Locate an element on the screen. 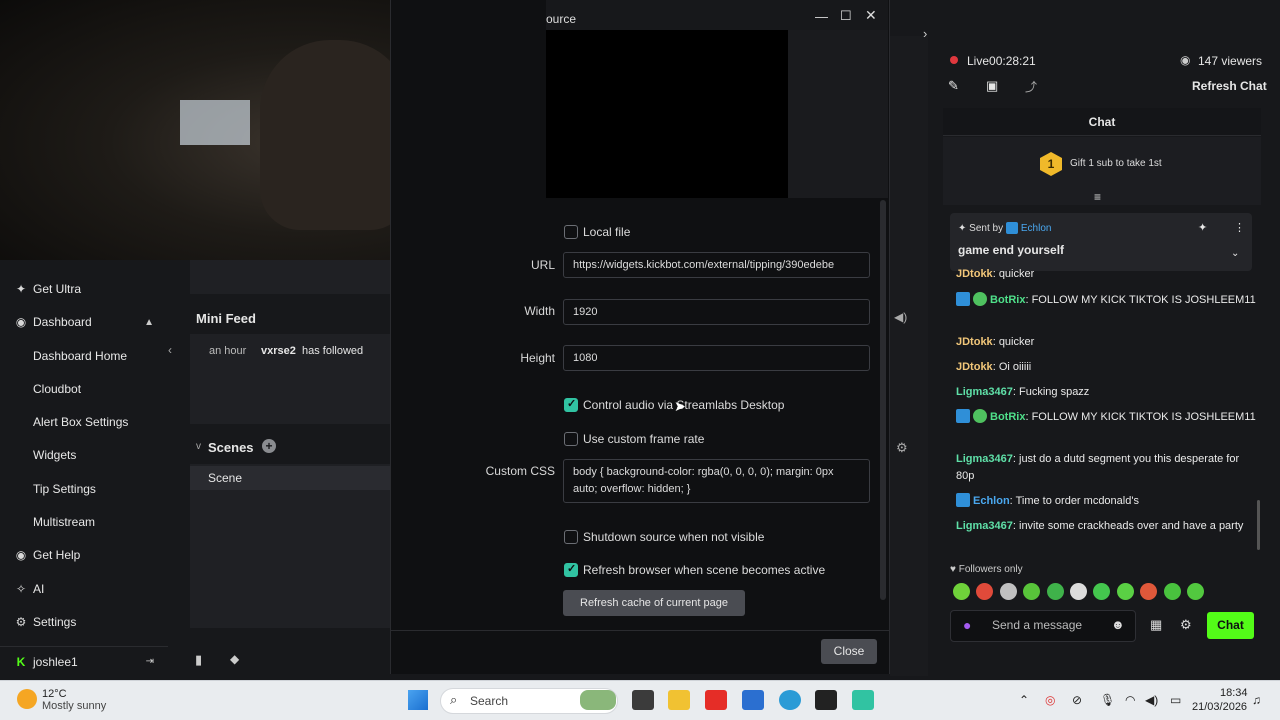 Image resolution: width=1280 pixels, height=720 pixels. collapse-scenes-icon: v is located at coordinates (198, 446).